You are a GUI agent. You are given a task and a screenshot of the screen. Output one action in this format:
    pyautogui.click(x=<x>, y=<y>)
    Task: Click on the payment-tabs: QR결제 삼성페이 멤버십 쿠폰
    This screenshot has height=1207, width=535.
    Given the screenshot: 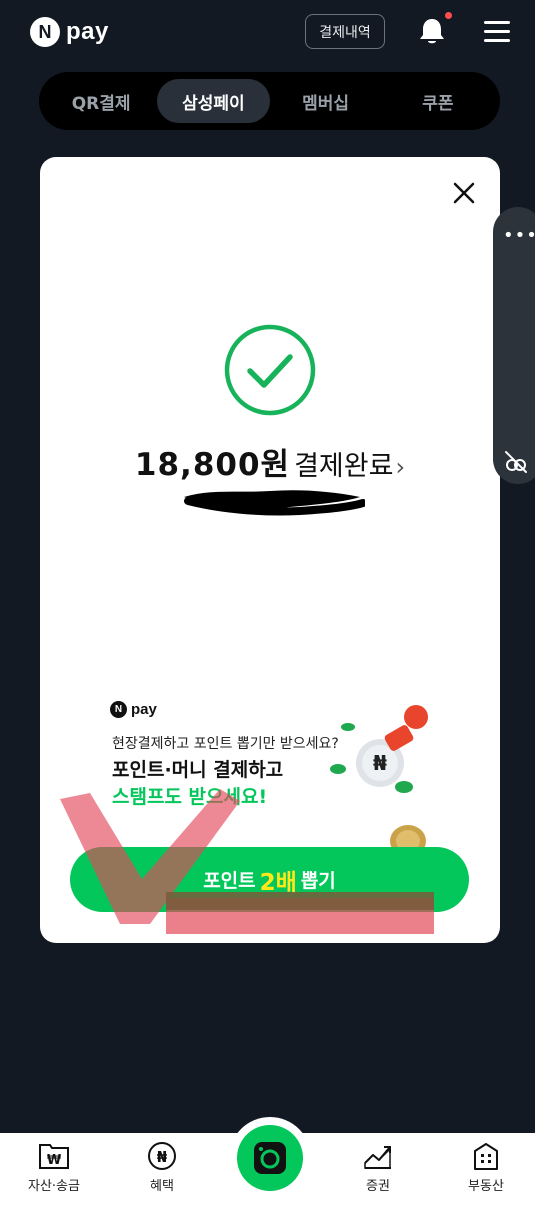 What is the action you would take?
    pyautogui.click(x=269, y=101)
    